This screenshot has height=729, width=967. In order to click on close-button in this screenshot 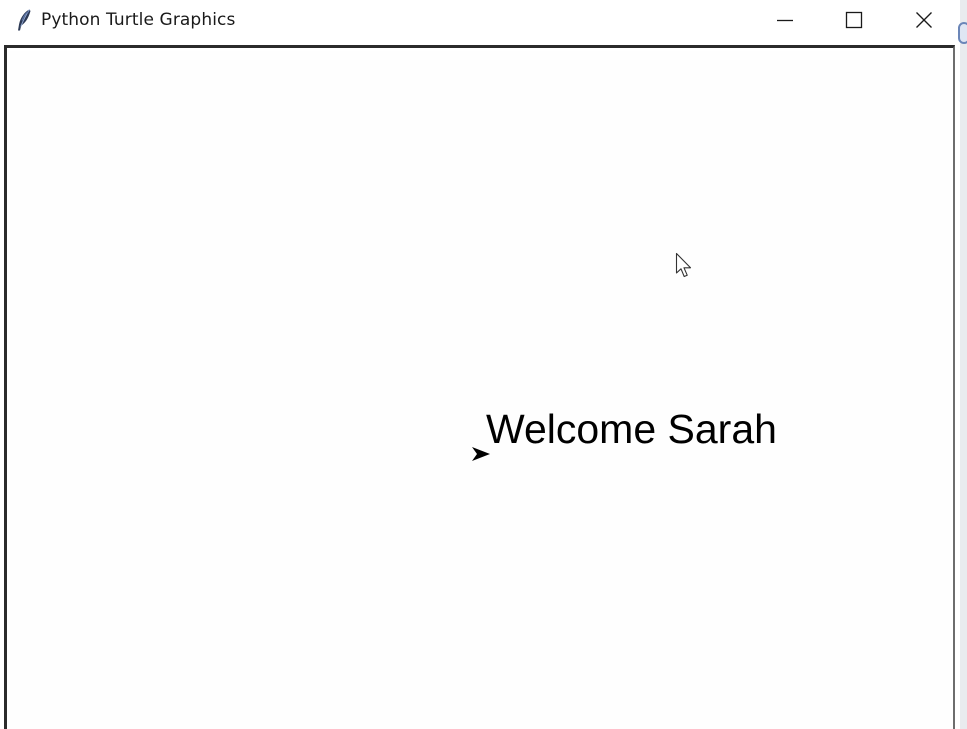, I will do `click(924, 20)`.